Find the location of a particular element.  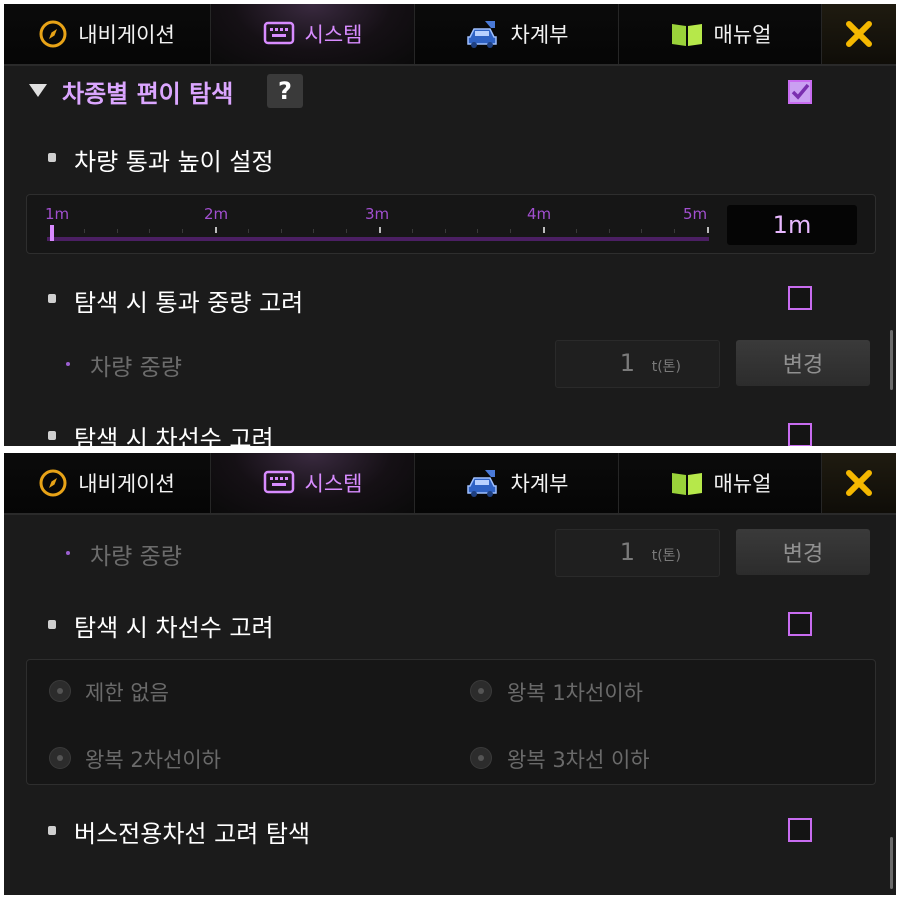

section-header: 차종별 편이 탐색 ? is located at coordinates (439, 91).